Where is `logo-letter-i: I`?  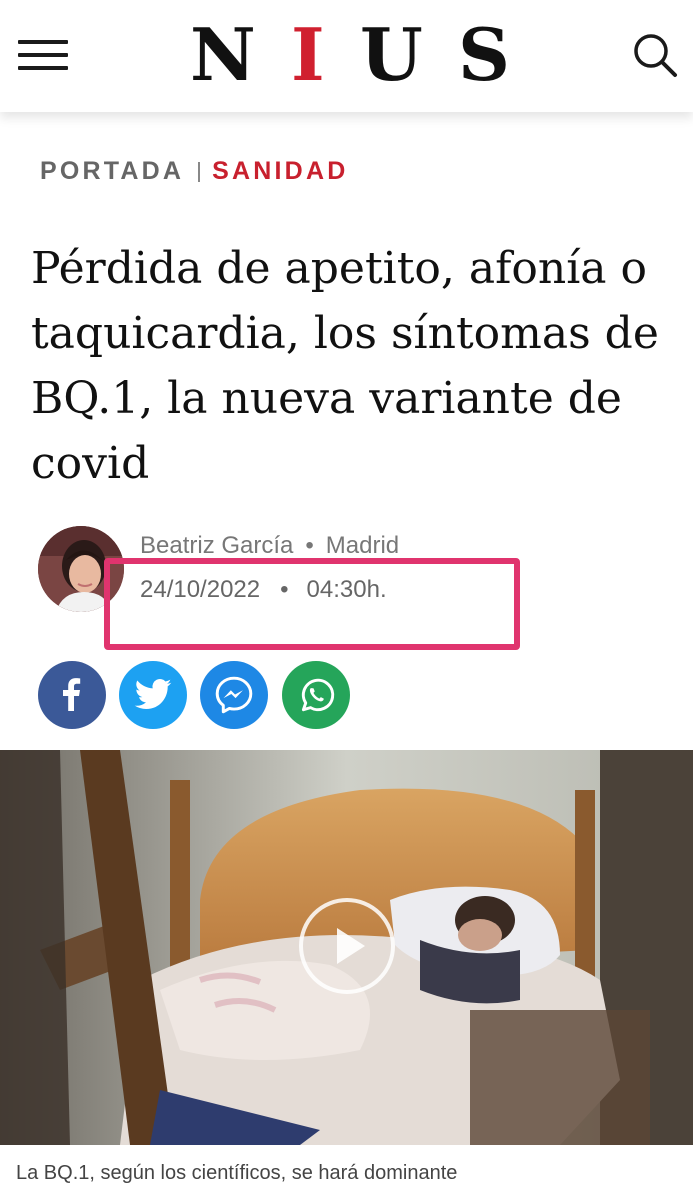
logo-letter-i: I is located at coordinates (308, 54).